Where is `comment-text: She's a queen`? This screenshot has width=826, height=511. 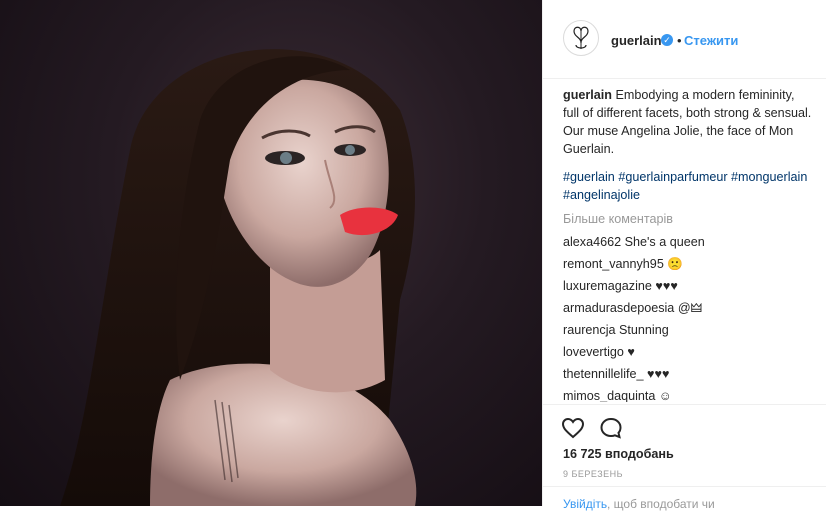 comment-text: She's a queen is located at coordinates (664, 242).